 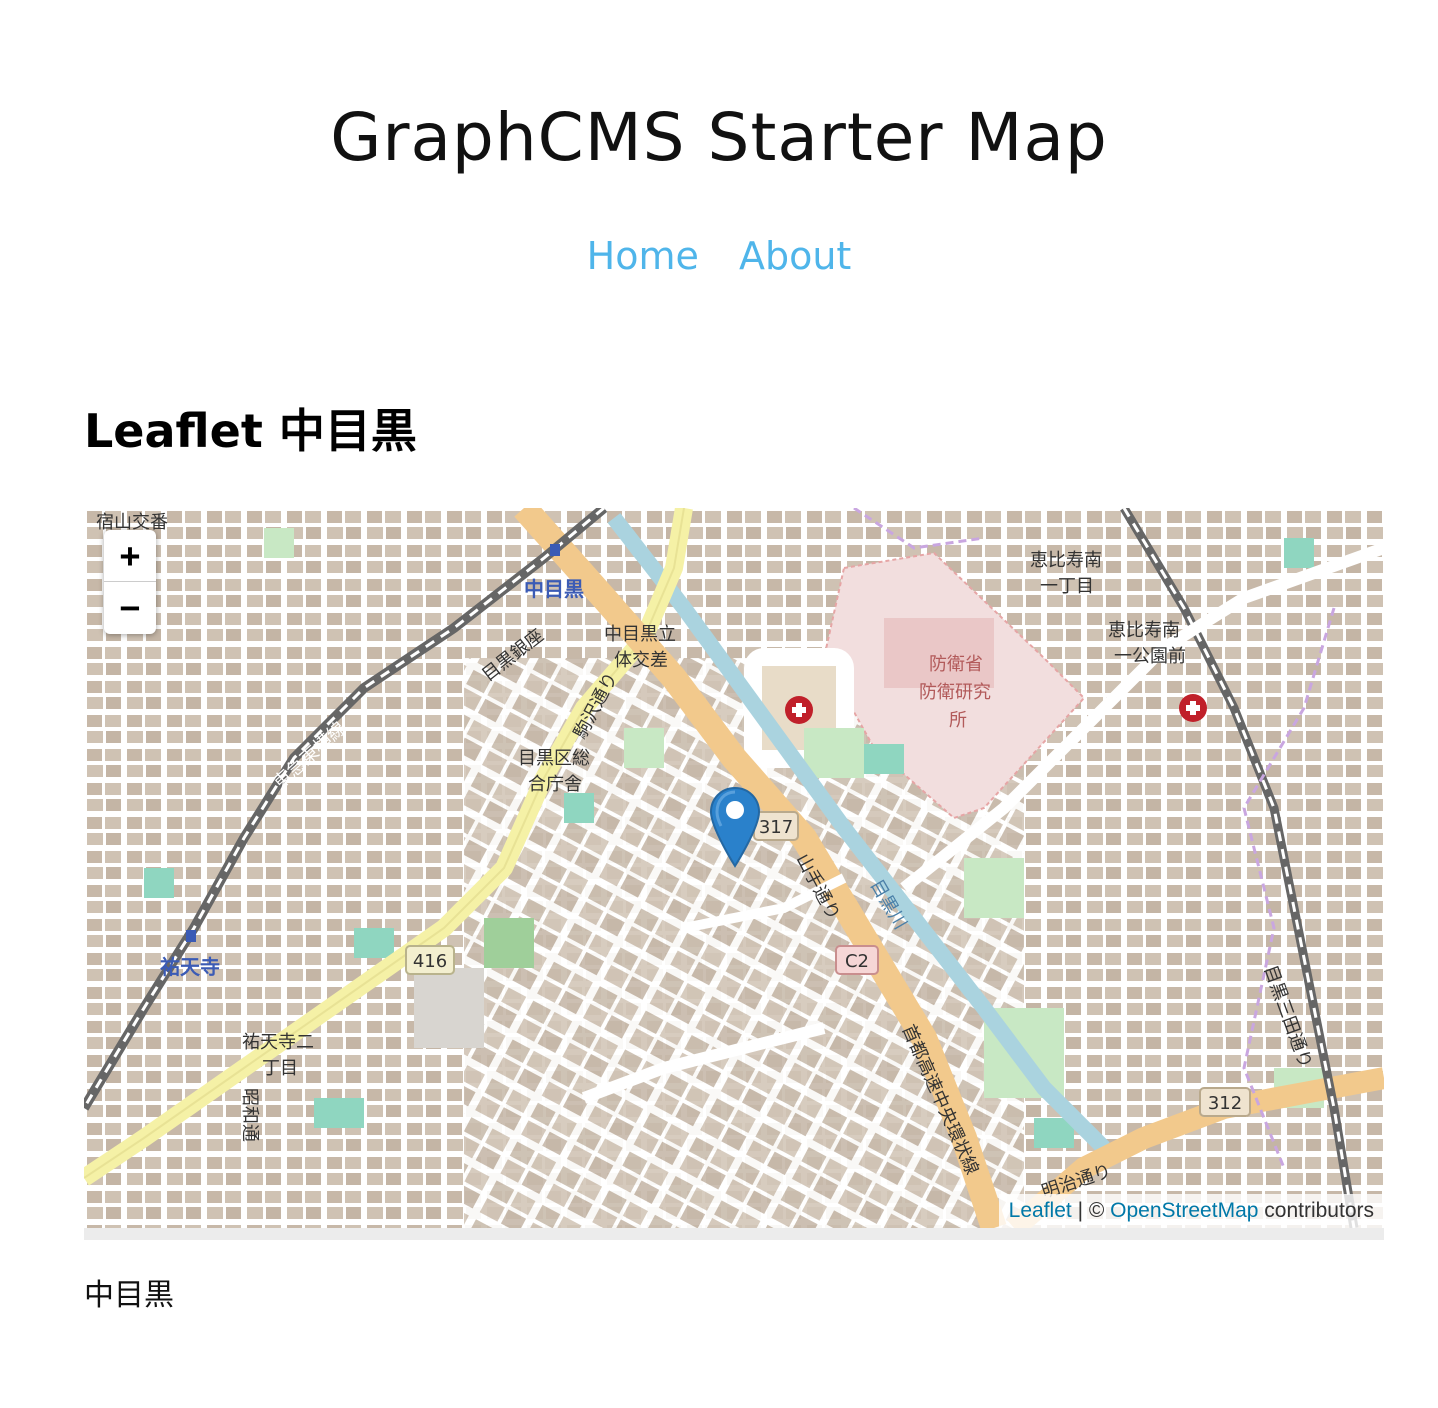 What do you see at coordinates (130, 608) in the screenshot?
I see `zoom-out-button: −` at bounding box center [130, 608].